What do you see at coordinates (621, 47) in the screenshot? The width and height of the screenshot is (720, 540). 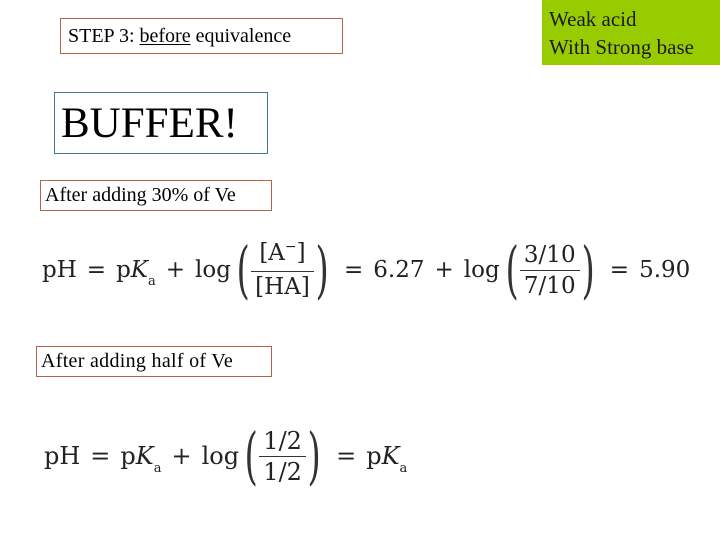 I see `topic-line-2: With Strong base` at bounding box center [621, 47].